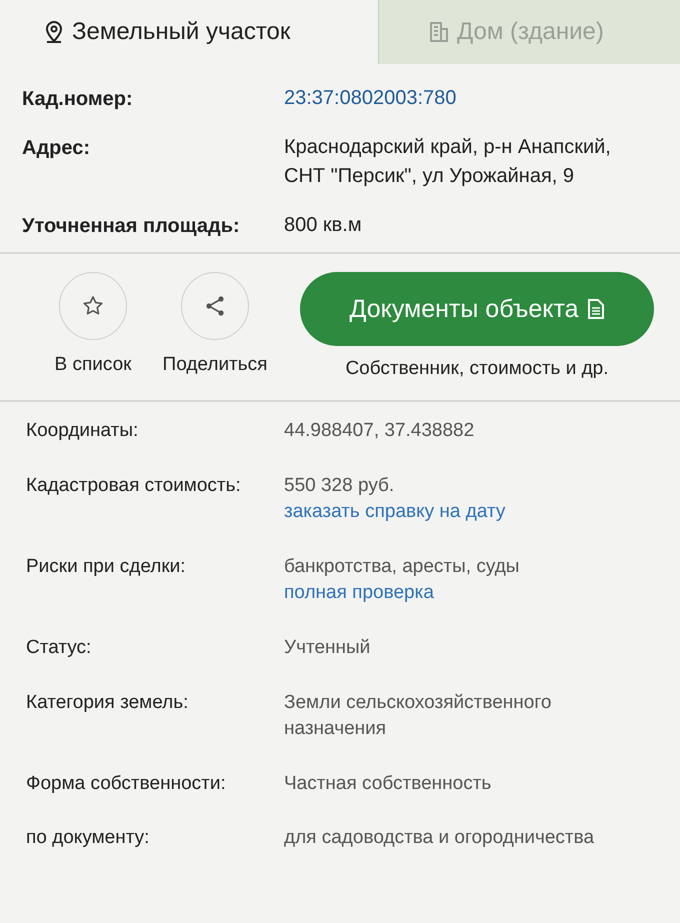 The image size is (680, 923). I want to click on field-label: Категория земель:, so click(108, 702).